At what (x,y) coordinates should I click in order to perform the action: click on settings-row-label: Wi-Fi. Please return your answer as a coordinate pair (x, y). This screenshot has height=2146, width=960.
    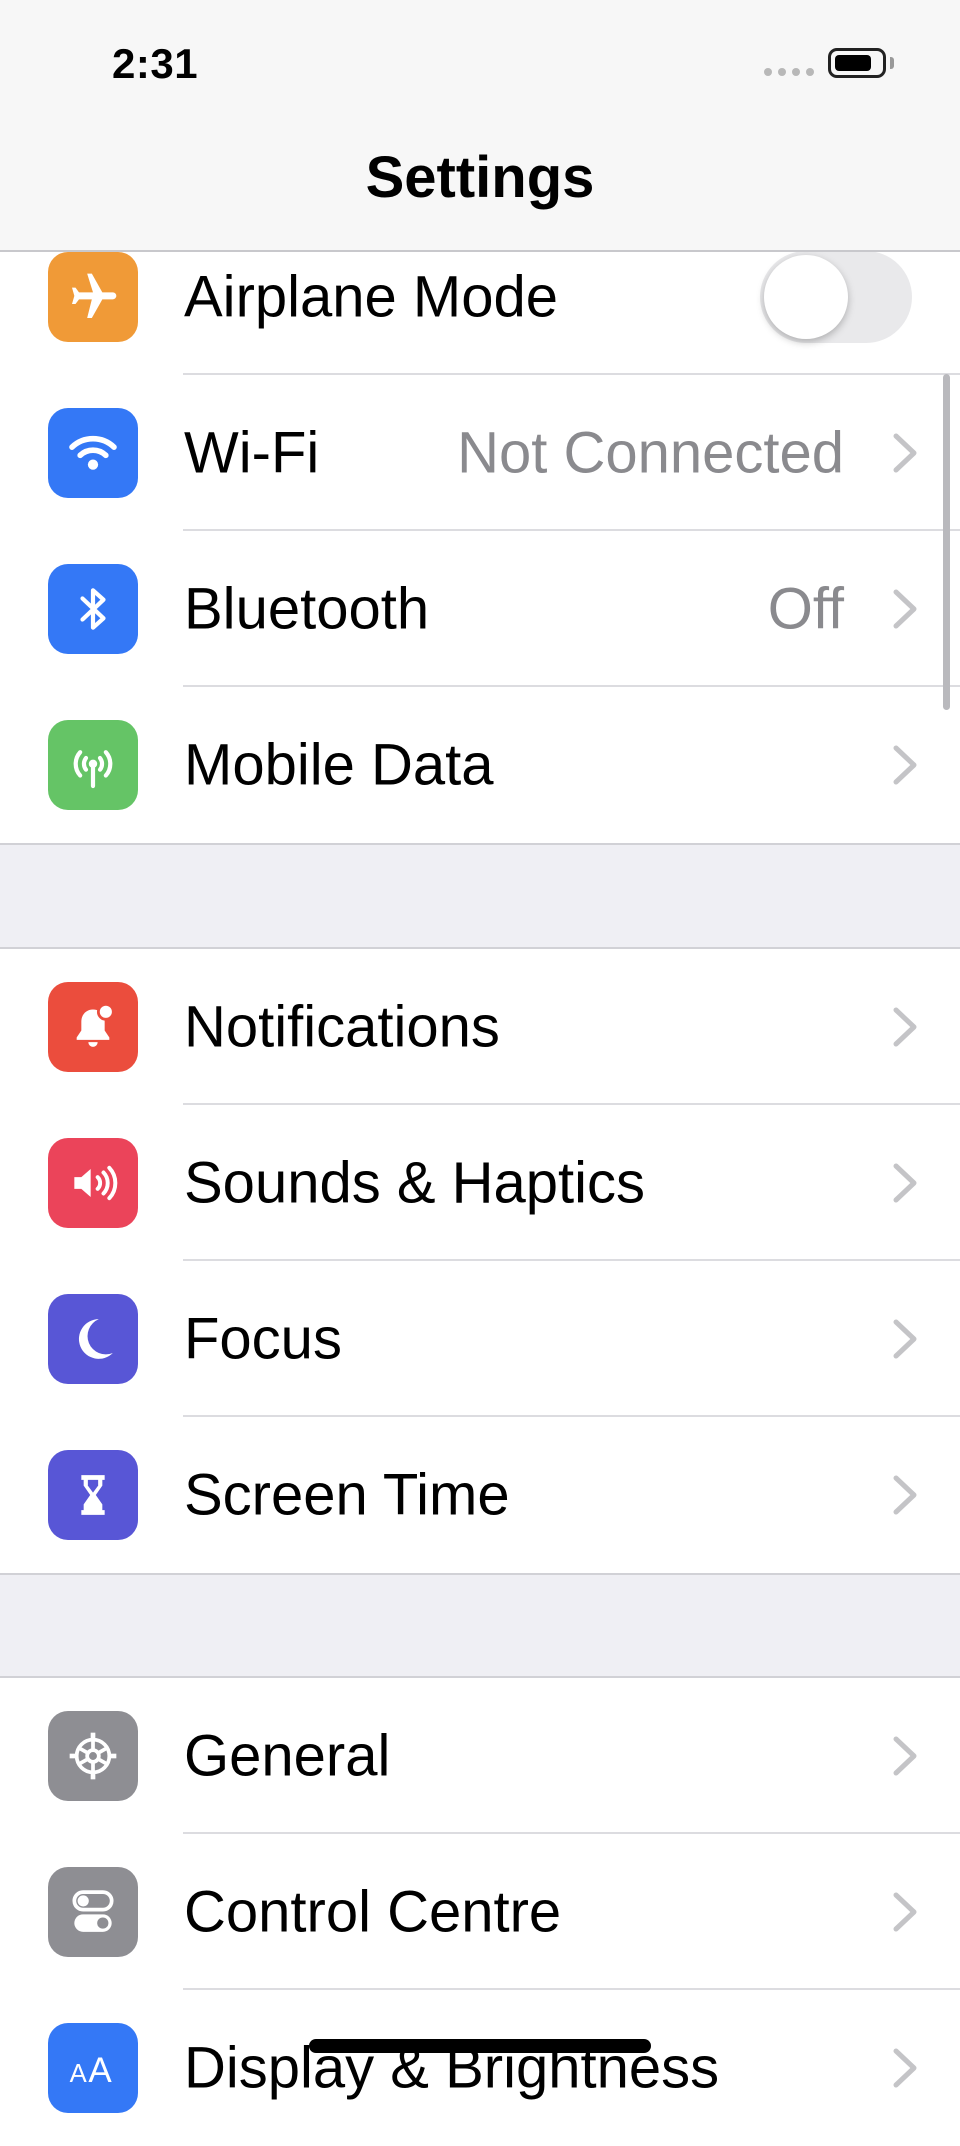
    Looking at the image, I should click on (252, 453).